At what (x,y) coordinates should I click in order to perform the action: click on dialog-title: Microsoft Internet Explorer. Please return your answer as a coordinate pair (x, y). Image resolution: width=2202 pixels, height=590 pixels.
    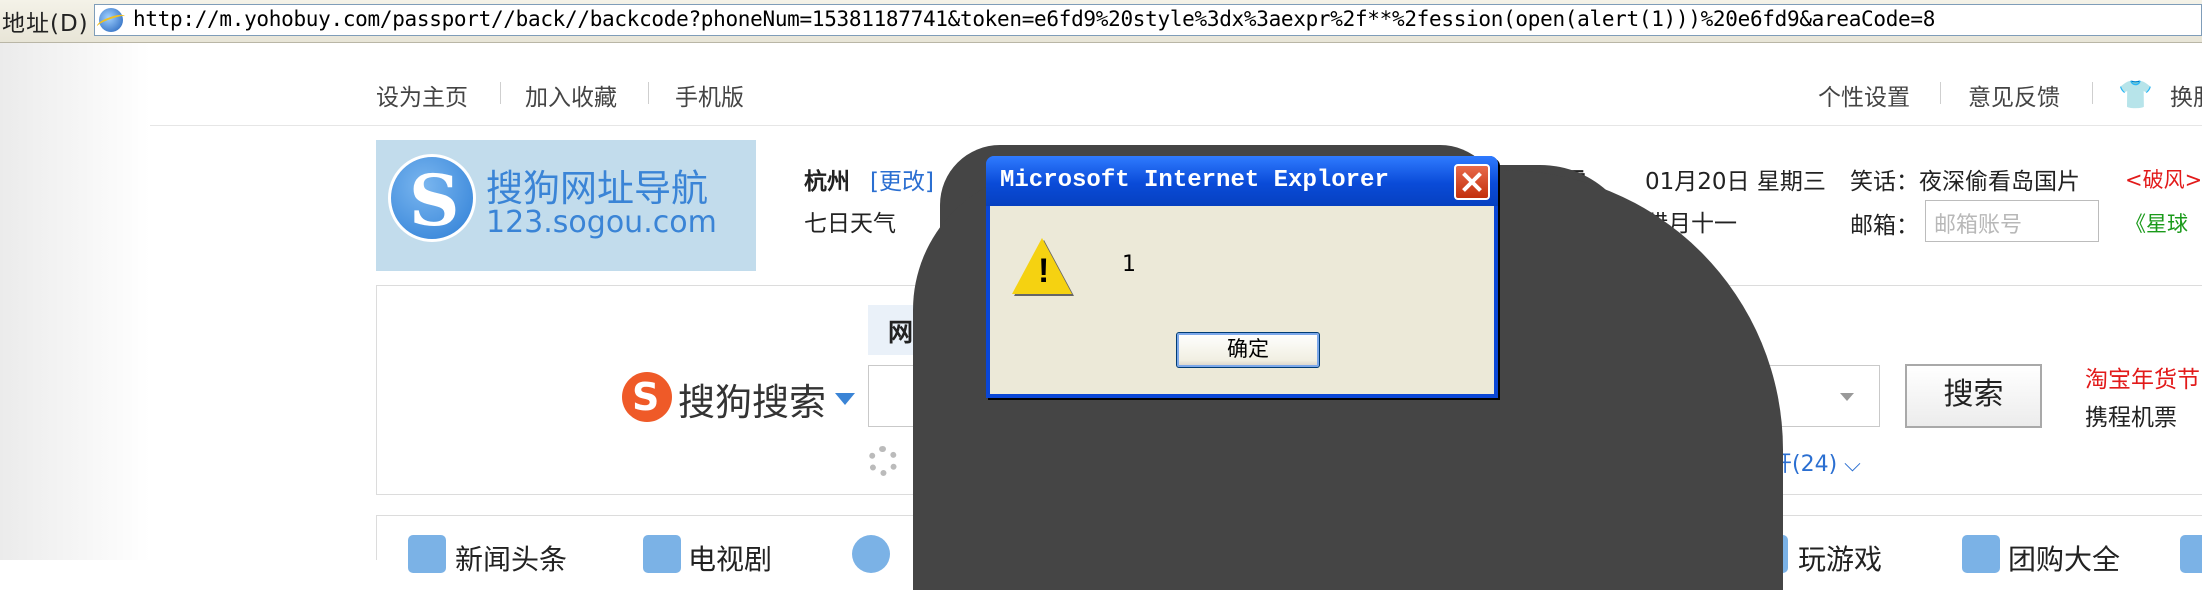
    Looking at the image, I should click on (1194, 180).